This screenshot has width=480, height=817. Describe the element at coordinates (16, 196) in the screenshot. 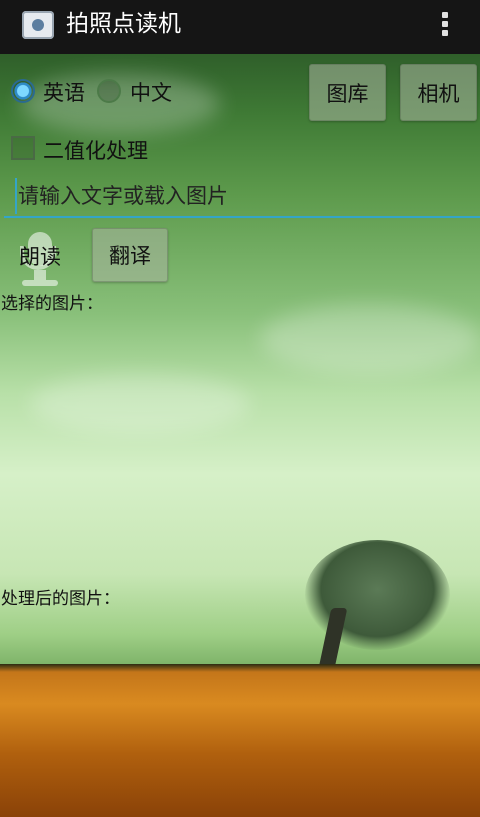

I see `text-cursor` at that location.